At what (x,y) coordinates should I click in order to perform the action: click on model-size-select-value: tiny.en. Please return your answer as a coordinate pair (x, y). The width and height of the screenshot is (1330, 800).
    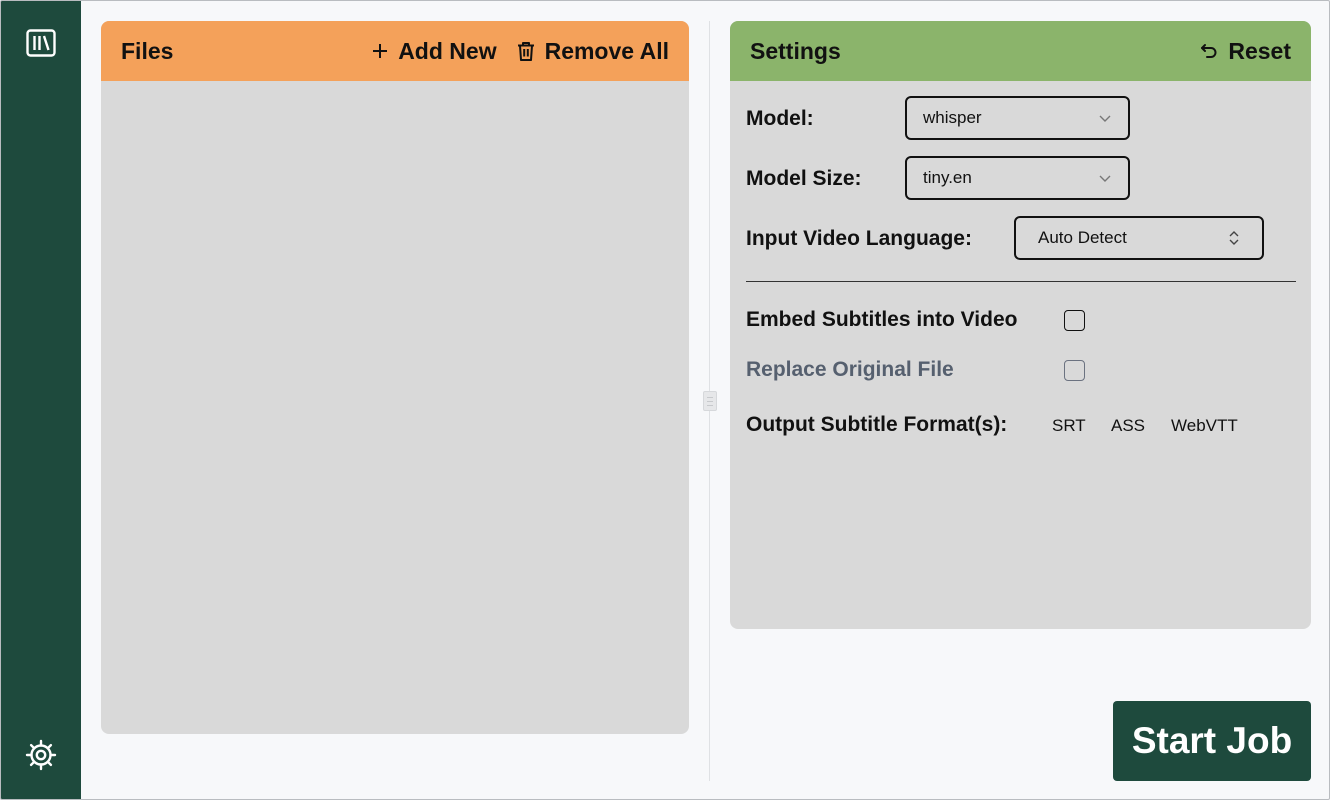
    Looking at the image, I should click on (947, 177).